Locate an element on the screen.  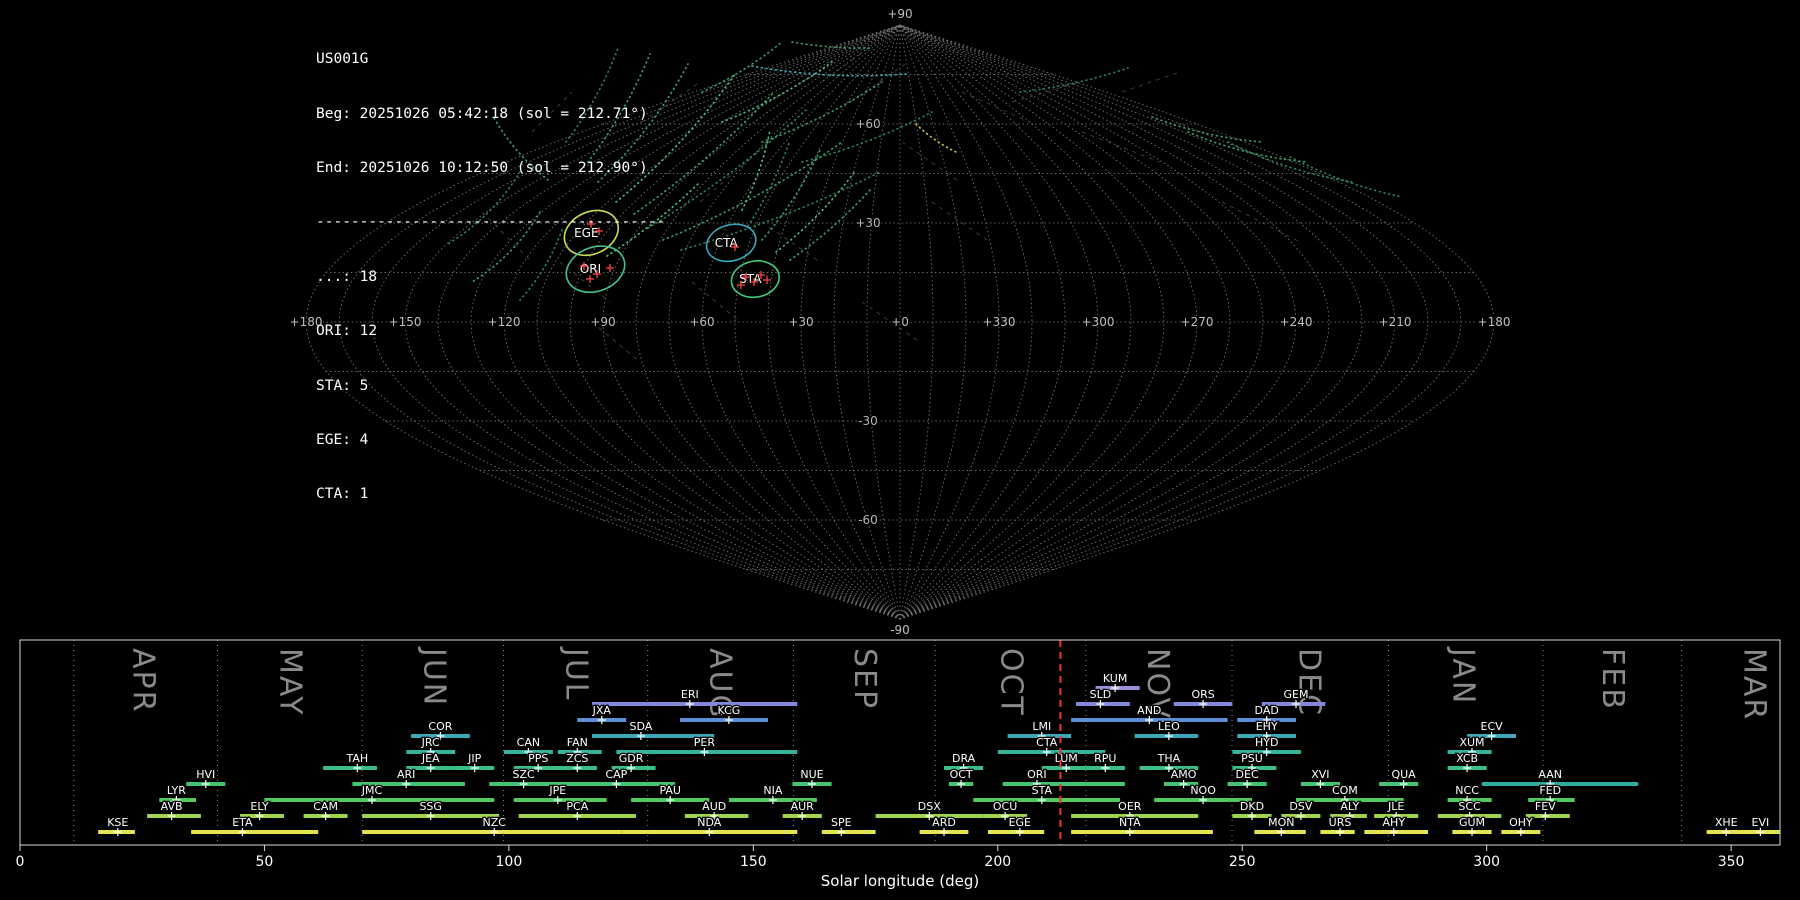
shower-label: NOO is located at coordinates (1203, 790).